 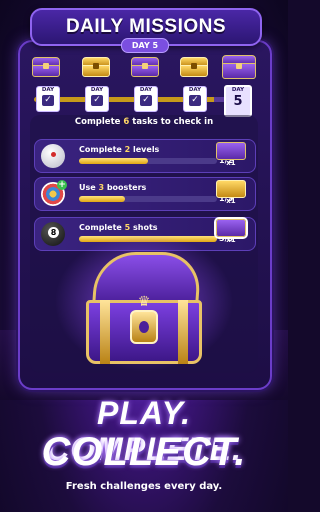 I want to click on task-label: Complete 5 shots, so click(x=118, y=227).